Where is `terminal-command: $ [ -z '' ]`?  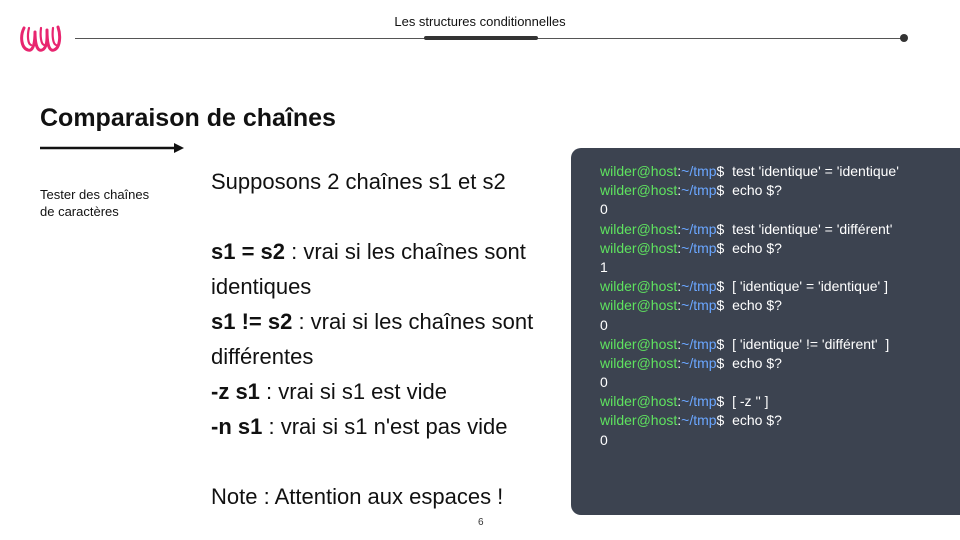 terminal-command: $ [ -z '' ] is located at coordinates (742, 401).